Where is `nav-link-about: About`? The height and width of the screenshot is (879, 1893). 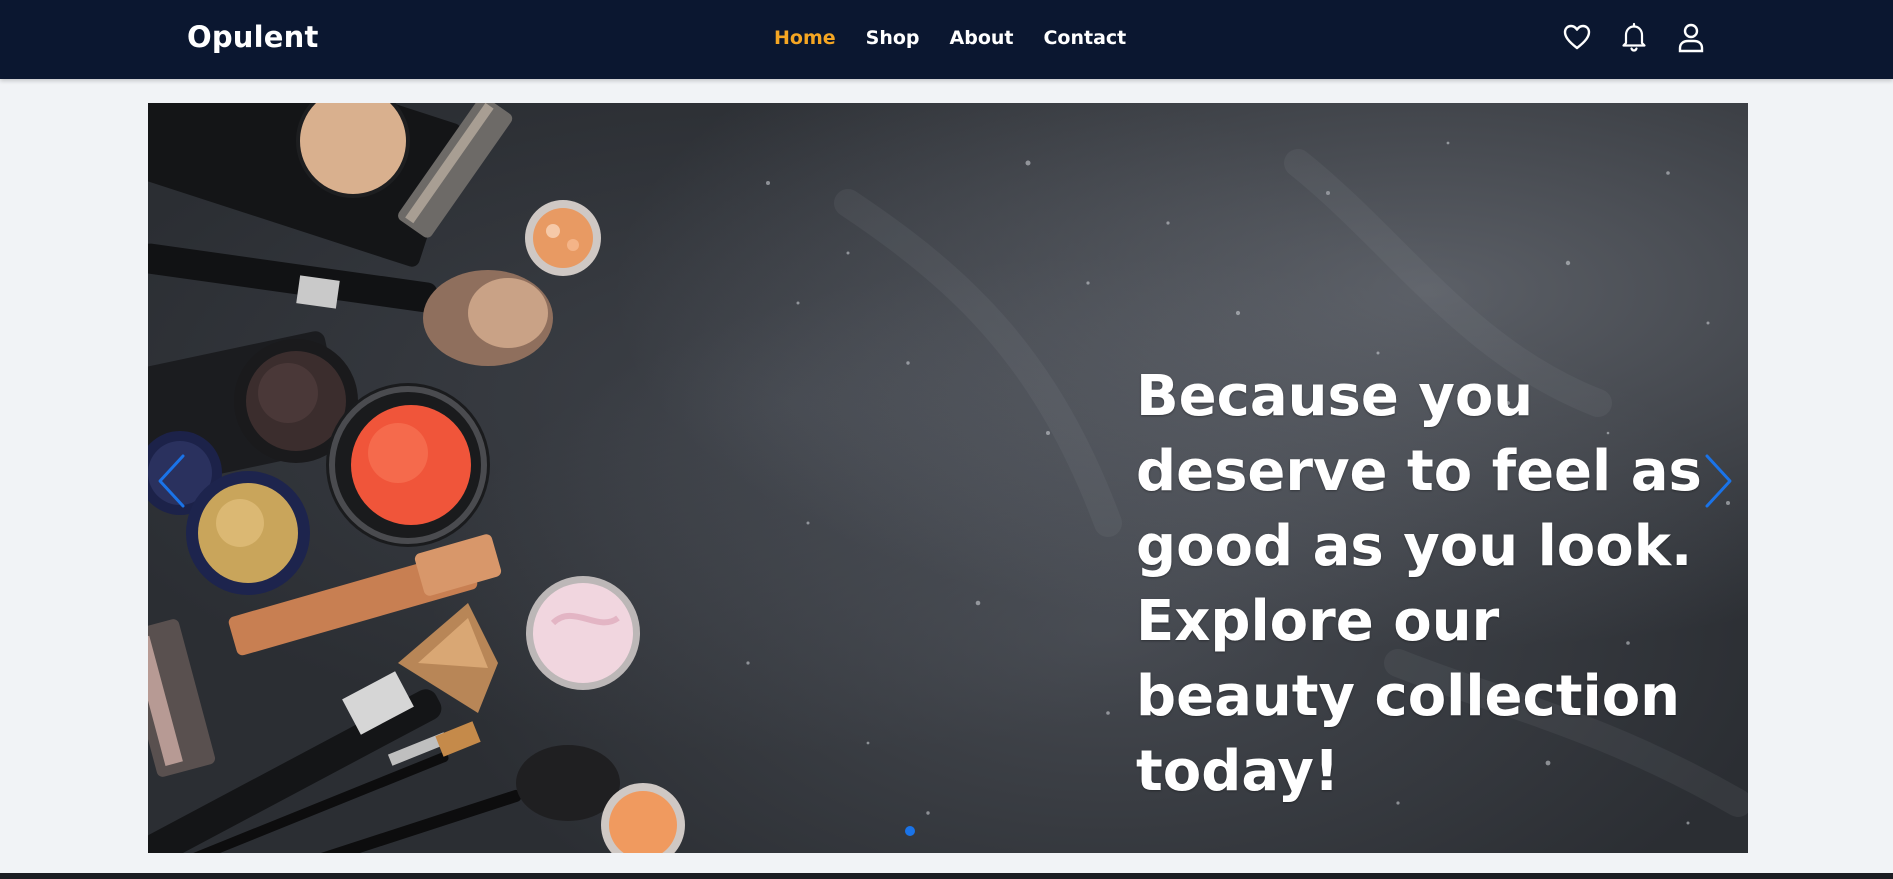
nav-link-about: About is located at coordinates (982, 38).